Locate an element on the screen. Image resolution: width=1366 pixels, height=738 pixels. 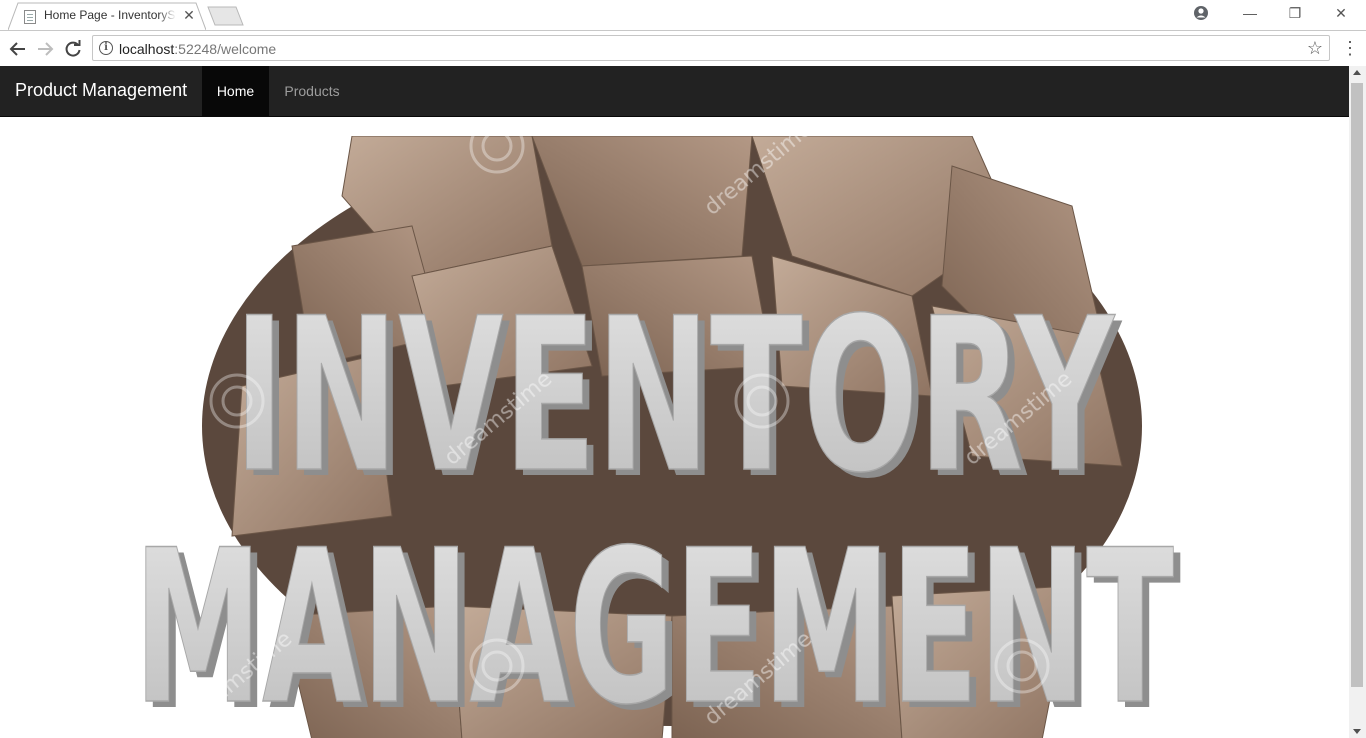
arrow-left-icon is located at coordinates (17, 49).